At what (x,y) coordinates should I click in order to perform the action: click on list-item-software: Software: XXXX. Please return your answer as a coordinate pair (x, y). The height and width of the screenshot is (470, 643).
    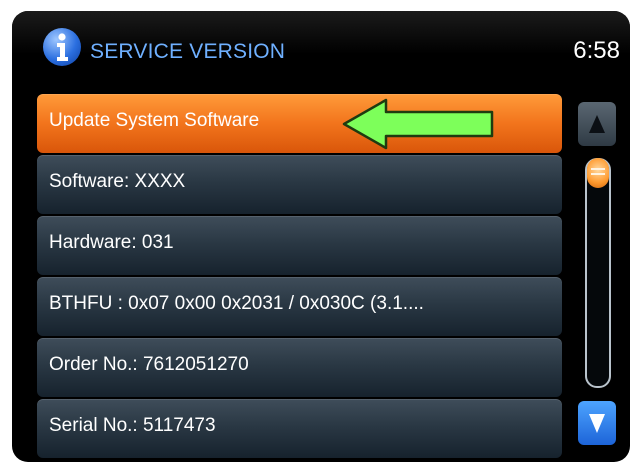
    Looking at the image, I should click on (299, 184).